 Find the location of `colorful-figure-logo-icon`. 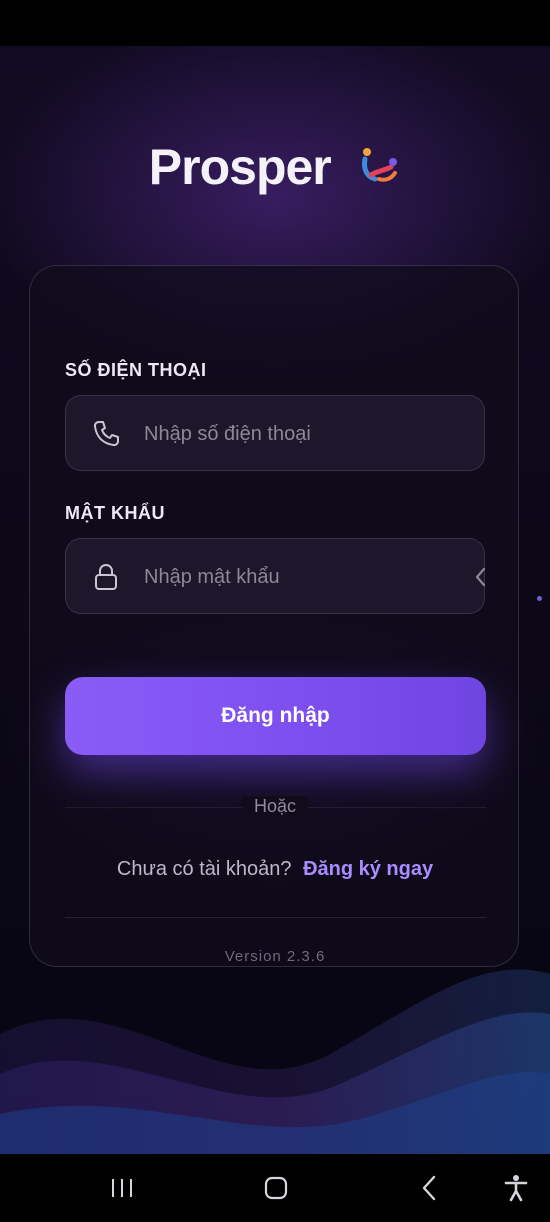

colorful-figure-logo-icon is located at coordinates (380, 165).